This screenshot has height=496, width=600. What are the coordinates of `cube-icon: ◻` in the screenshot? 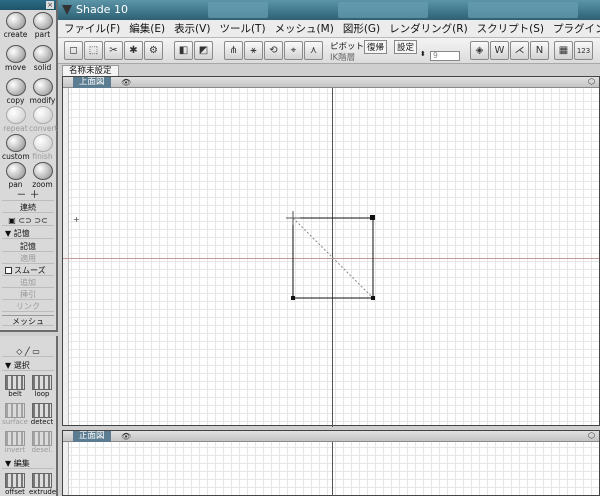 It's located at (73, 50).